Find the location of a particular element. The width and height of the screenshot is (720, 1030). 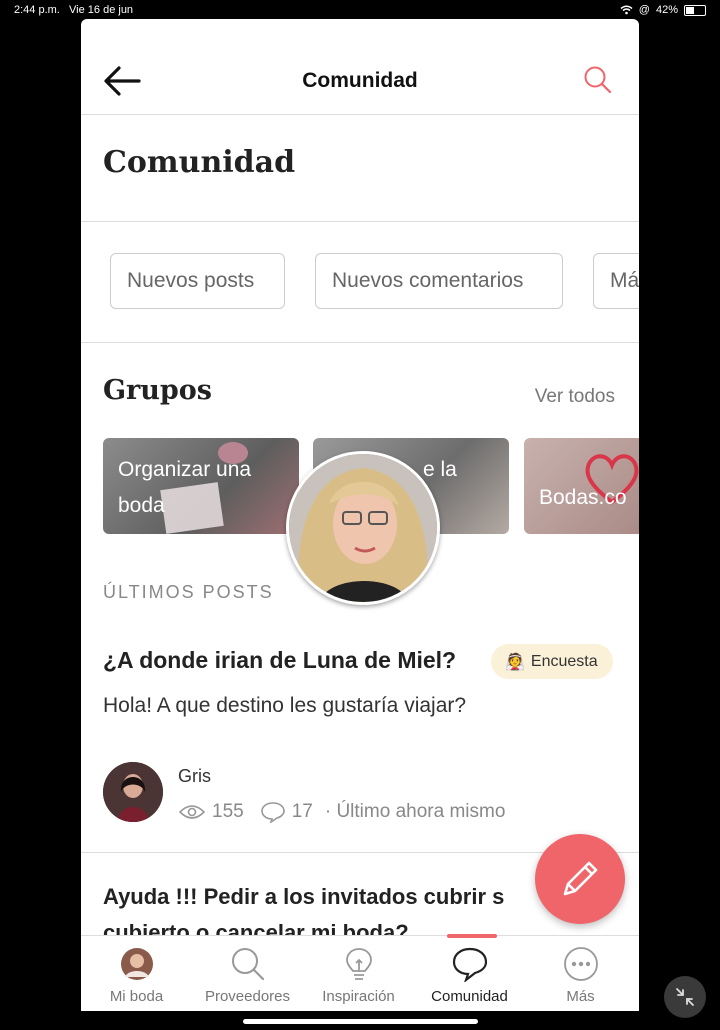

author-avatar is located at coordinates (133, 792).